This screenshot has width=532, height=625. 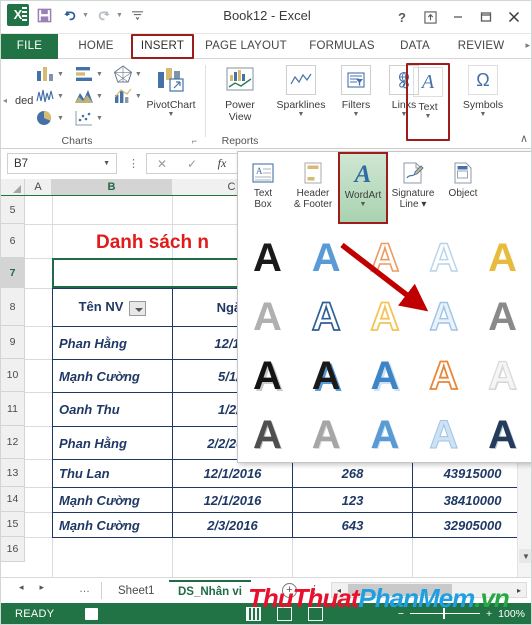 What do you see at coordinates (88, 118) in the screenshot?
I see `scatter-chart-icon: ▼` at bounding box center [88, 118].